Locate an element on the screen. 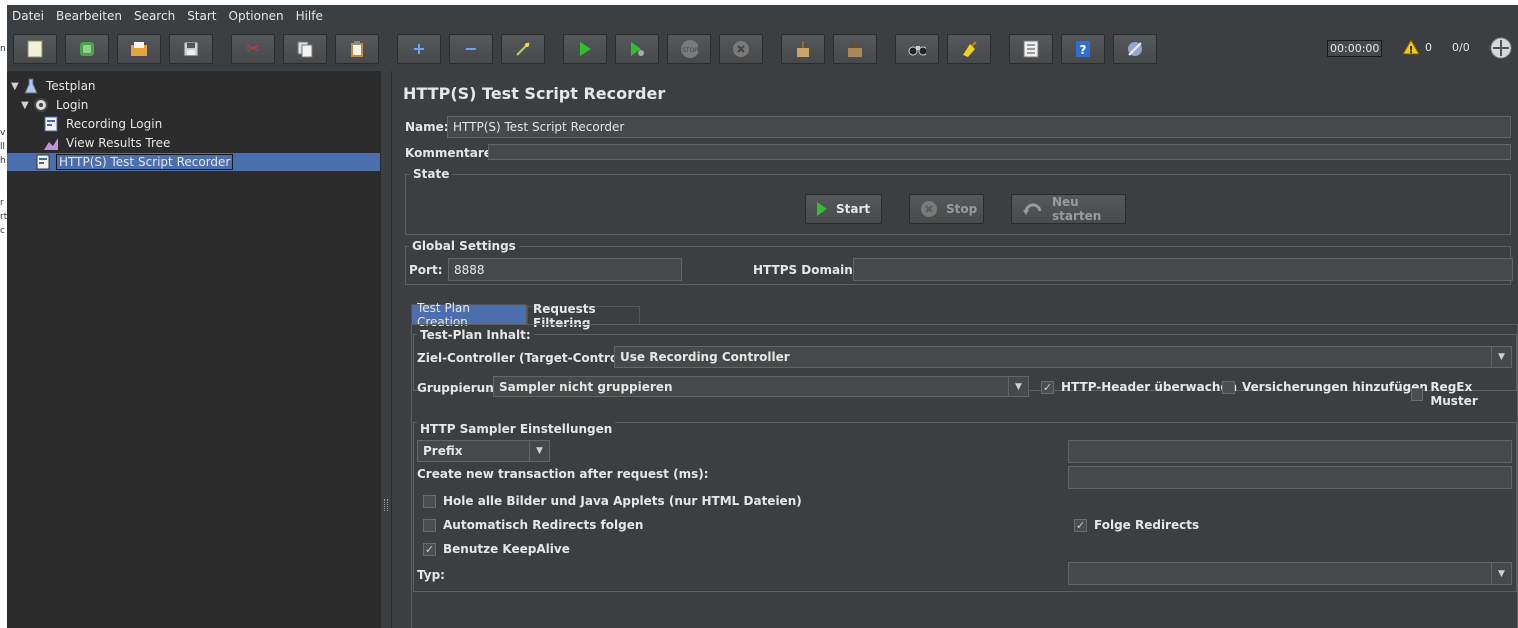 Image resolution: width=1518 pixels, height=628 pixels. tree-item-view-results-tree: View Results Tree is located at coordinates (107, 143).